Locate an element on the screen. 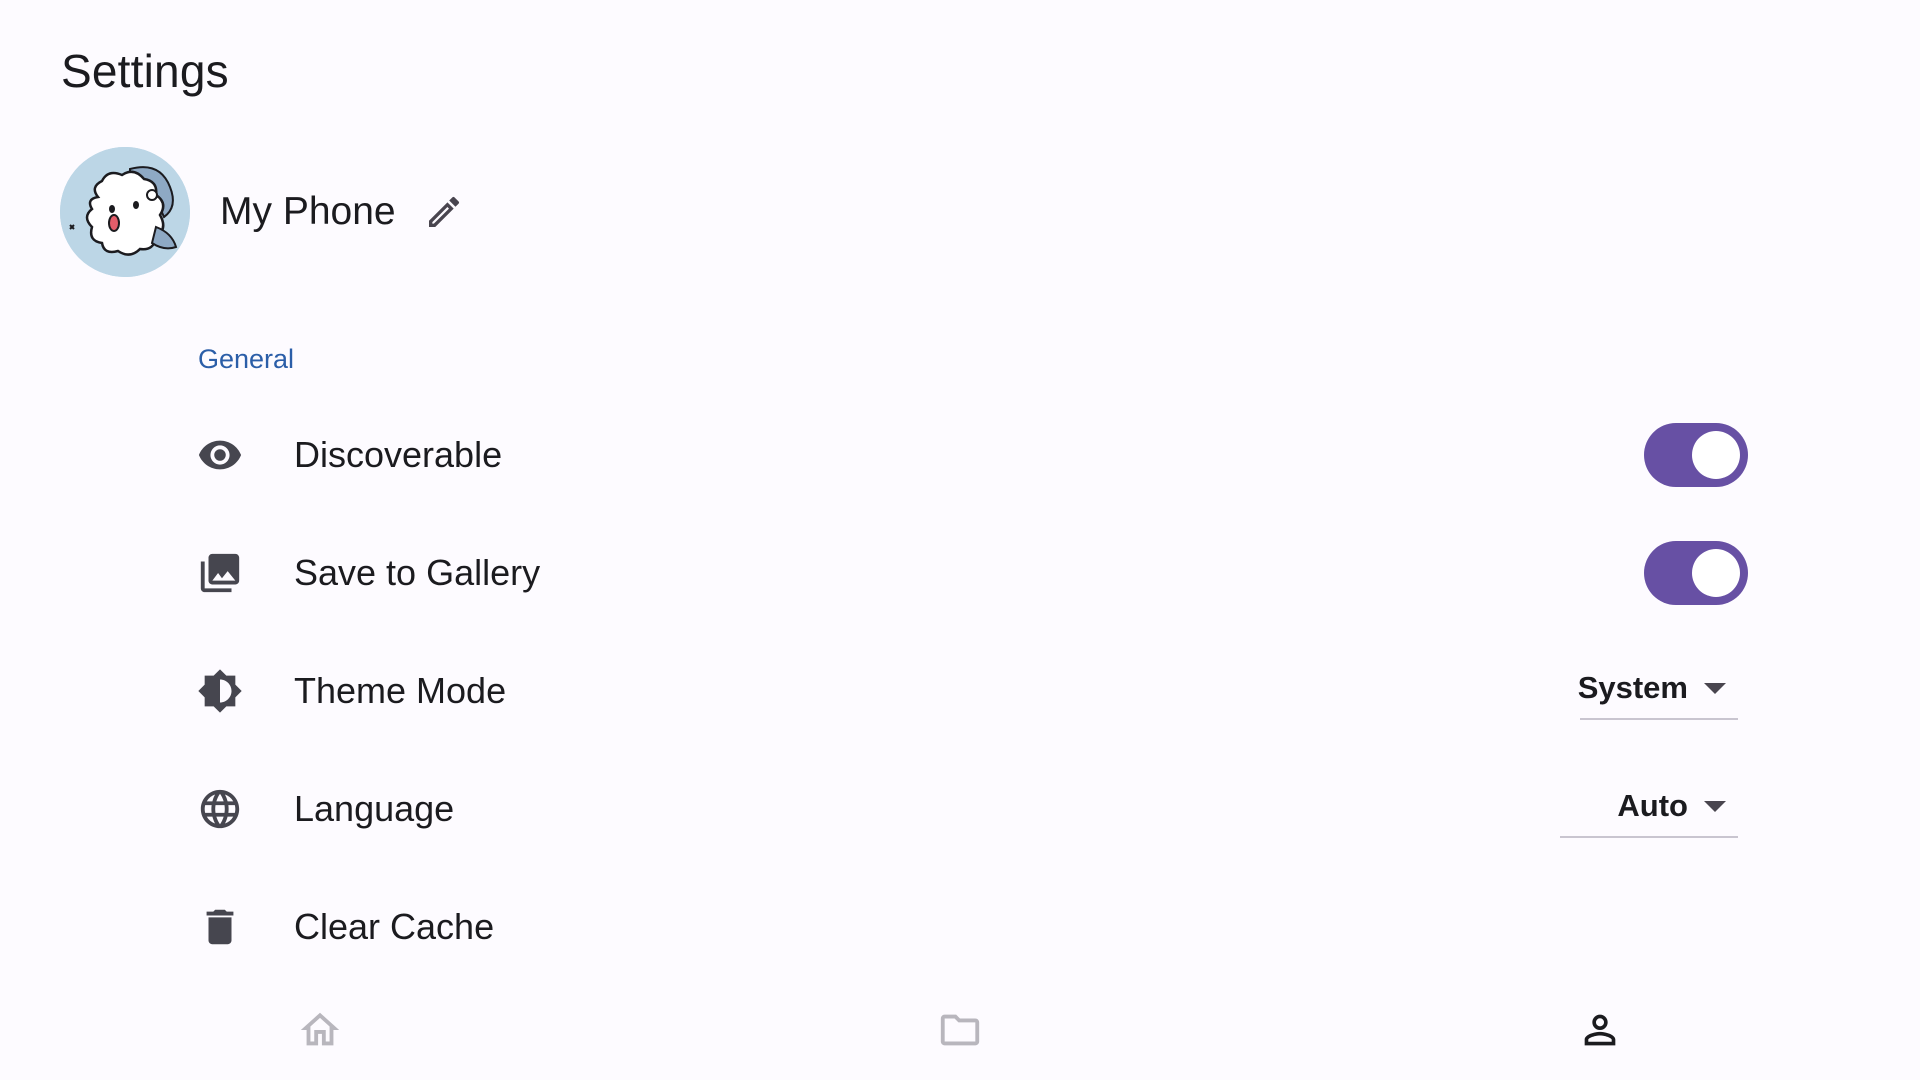  section-label-general: General is located at coordinates (246, 359).